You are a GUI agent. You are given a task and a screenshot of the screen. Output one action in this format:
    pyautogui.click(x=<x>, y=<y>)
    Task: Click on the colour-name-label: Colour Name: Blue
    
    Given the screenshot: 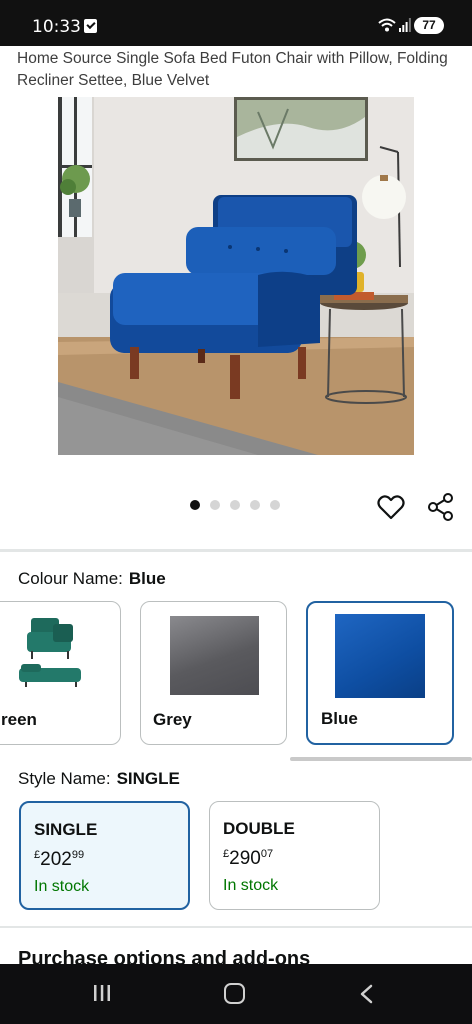 What is the action you would take?
    pyautogui.click(x=92, y=579)
    